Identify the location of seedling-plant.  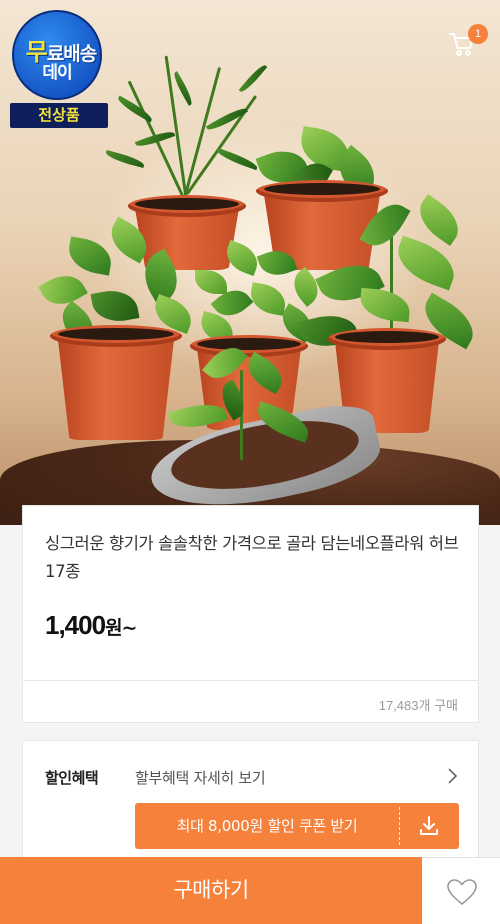
(240, 399).